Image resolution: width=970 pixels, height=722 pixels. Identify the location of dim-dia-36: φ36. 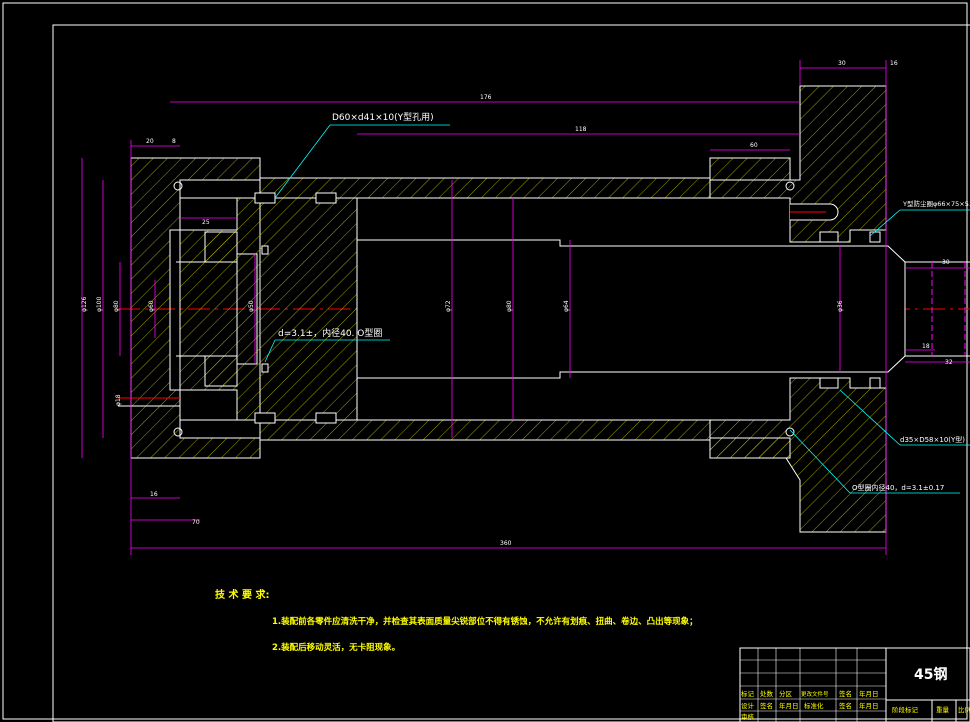
(840, 306).